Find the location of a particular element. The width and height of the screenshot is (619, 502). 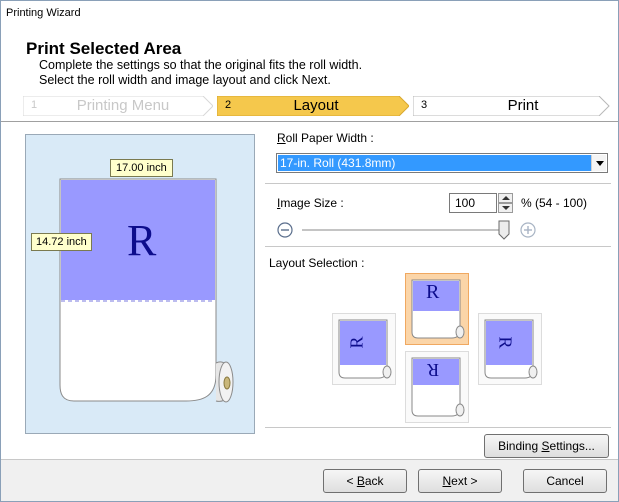

layout-option-right: R is located at coordinates (510, 349).